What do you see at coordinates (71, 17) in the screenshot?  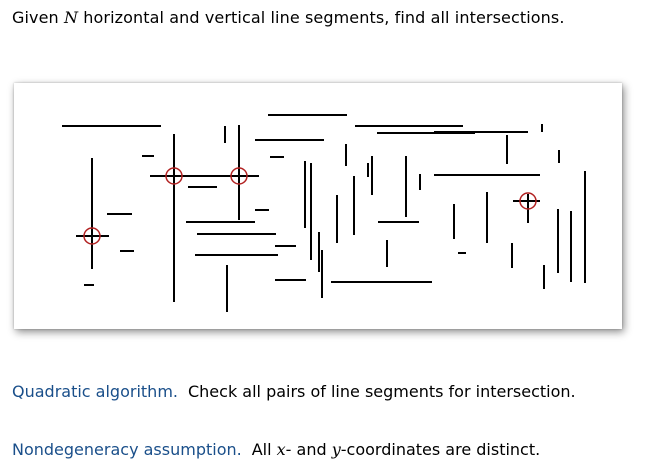 I see `title-variable: N` at bounding box center [71, 17].